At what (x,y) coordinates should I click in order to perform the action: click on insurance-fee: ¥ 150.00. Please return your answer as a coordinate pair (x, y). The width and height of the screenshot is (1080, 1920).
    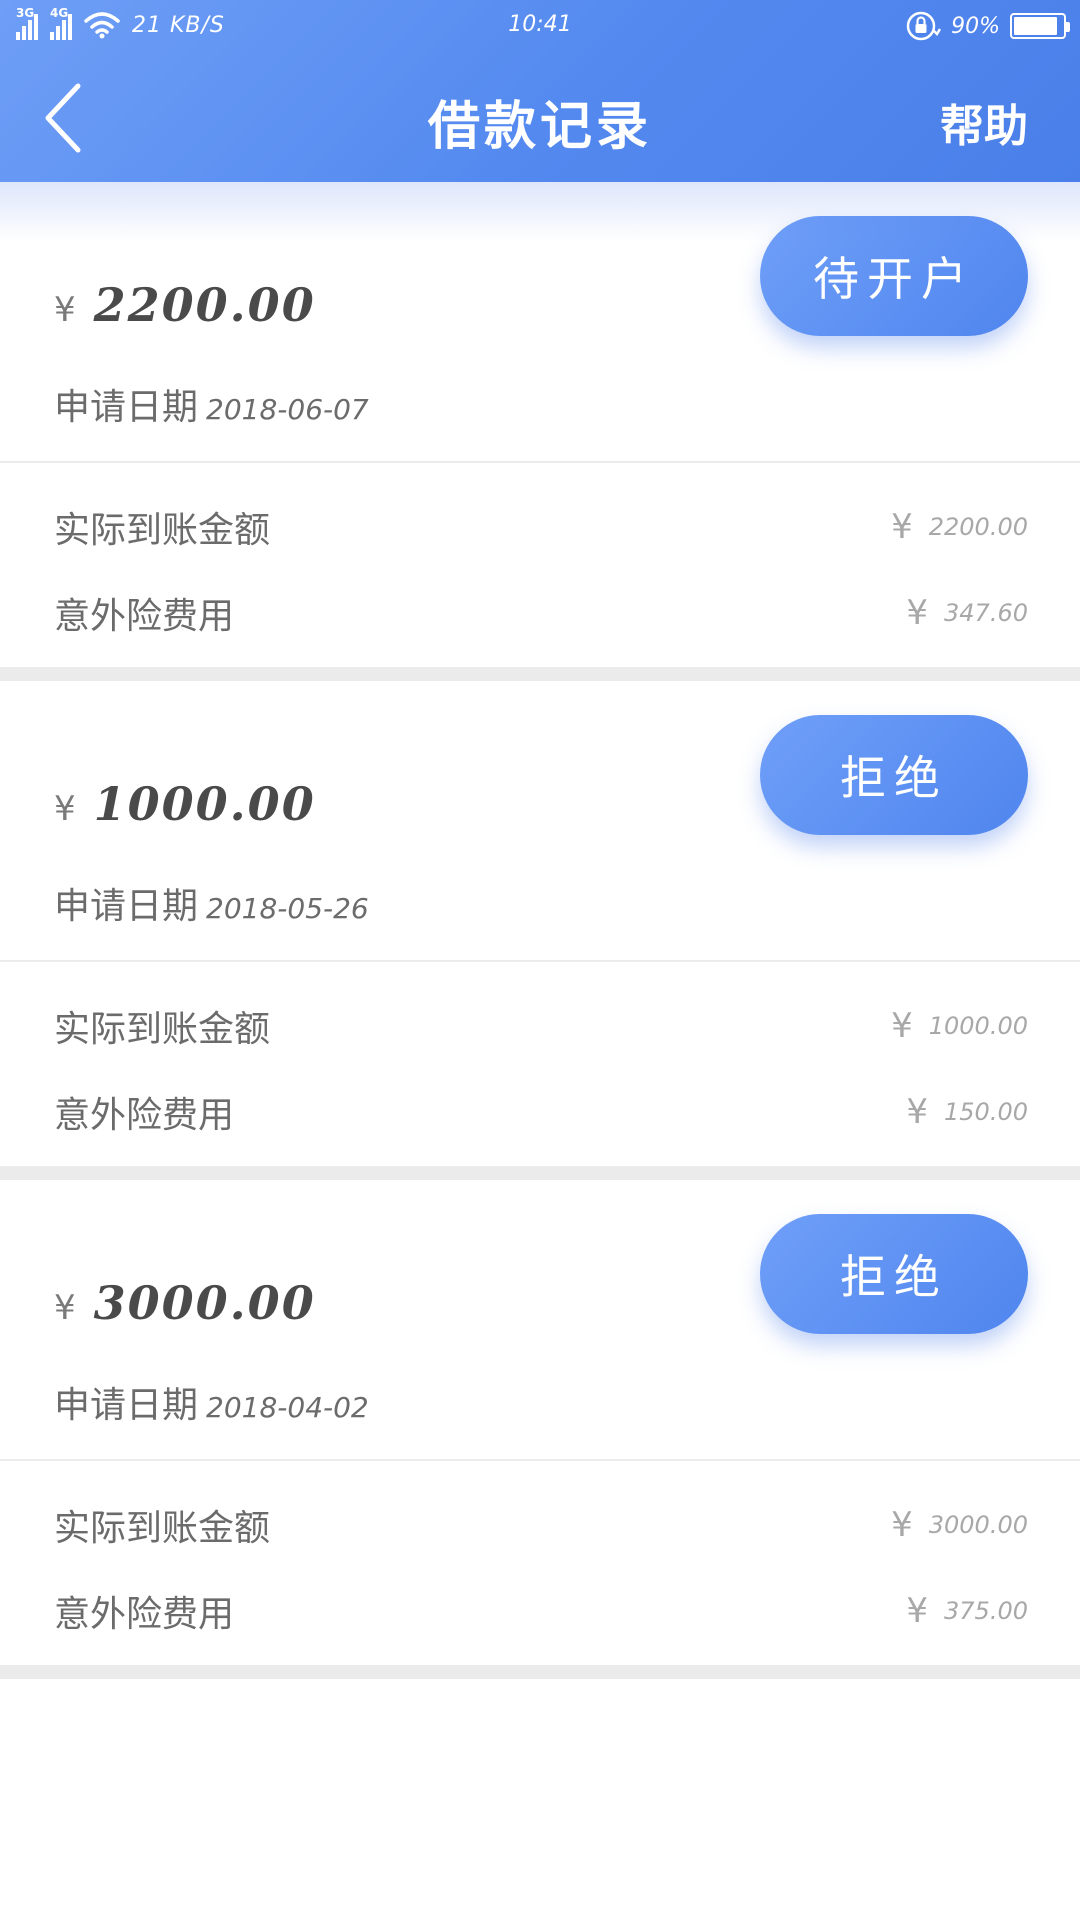
    Looking at the image, I should click on (967, 1112).